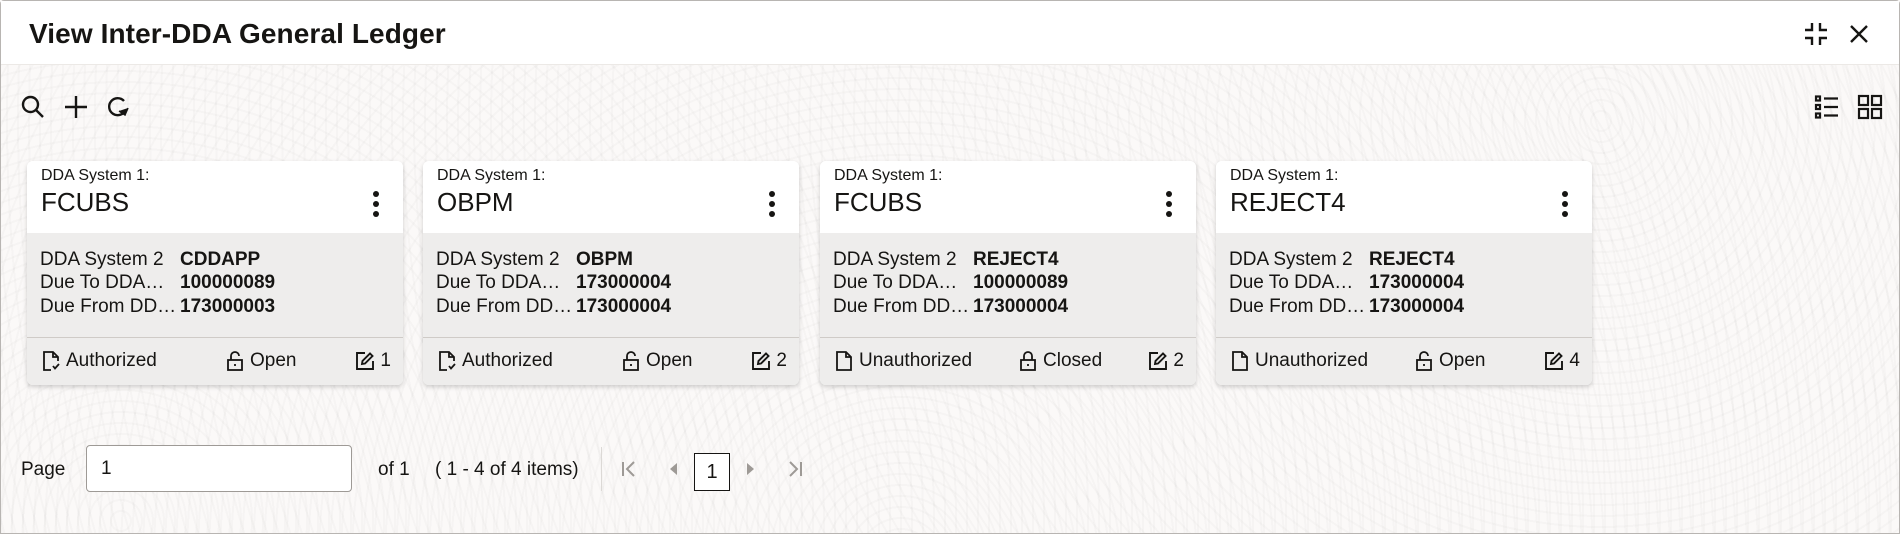  I want to click on close-icon, so click(1859, 34).